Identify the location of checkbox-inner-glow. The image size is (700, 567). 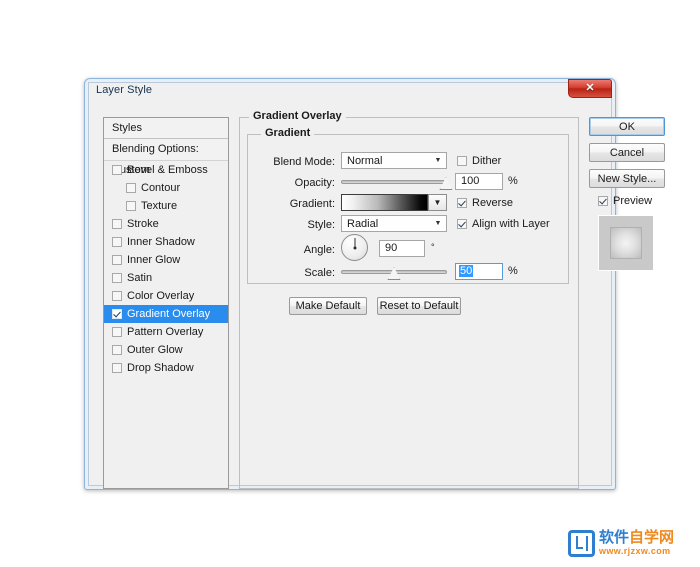
(117, 260).